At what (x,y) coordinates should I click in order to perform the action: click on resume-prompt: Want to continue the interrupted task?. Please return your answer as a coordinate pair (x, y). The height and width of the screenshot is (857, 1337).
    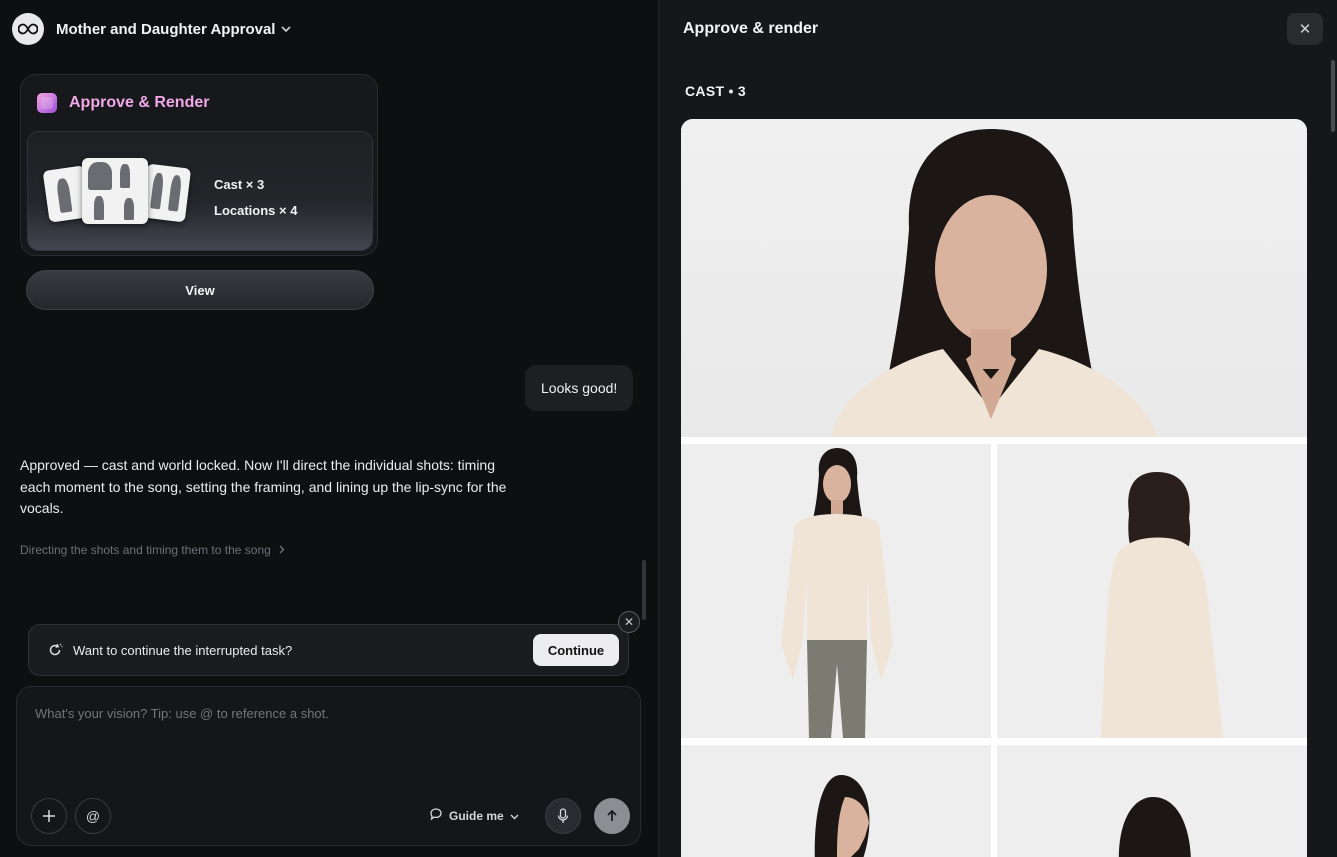
    Looking at the image, I should click on (183, 650).